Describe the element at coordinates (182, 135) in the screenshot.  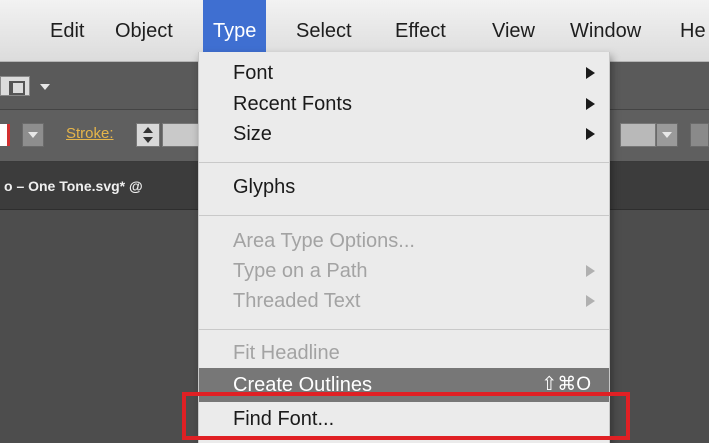
I see `stroke-weight-field` at that location.